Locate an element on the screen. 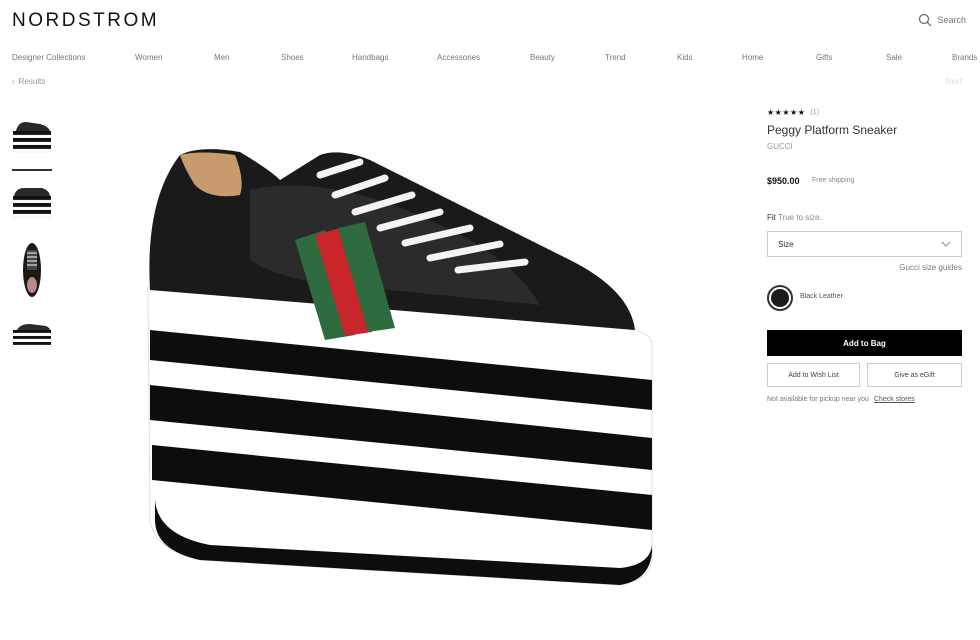 Image resolution: width=980 pixels, height=640 pixels. product-title: Peggy Platform Sneaker is located at coordinates (832, 130).